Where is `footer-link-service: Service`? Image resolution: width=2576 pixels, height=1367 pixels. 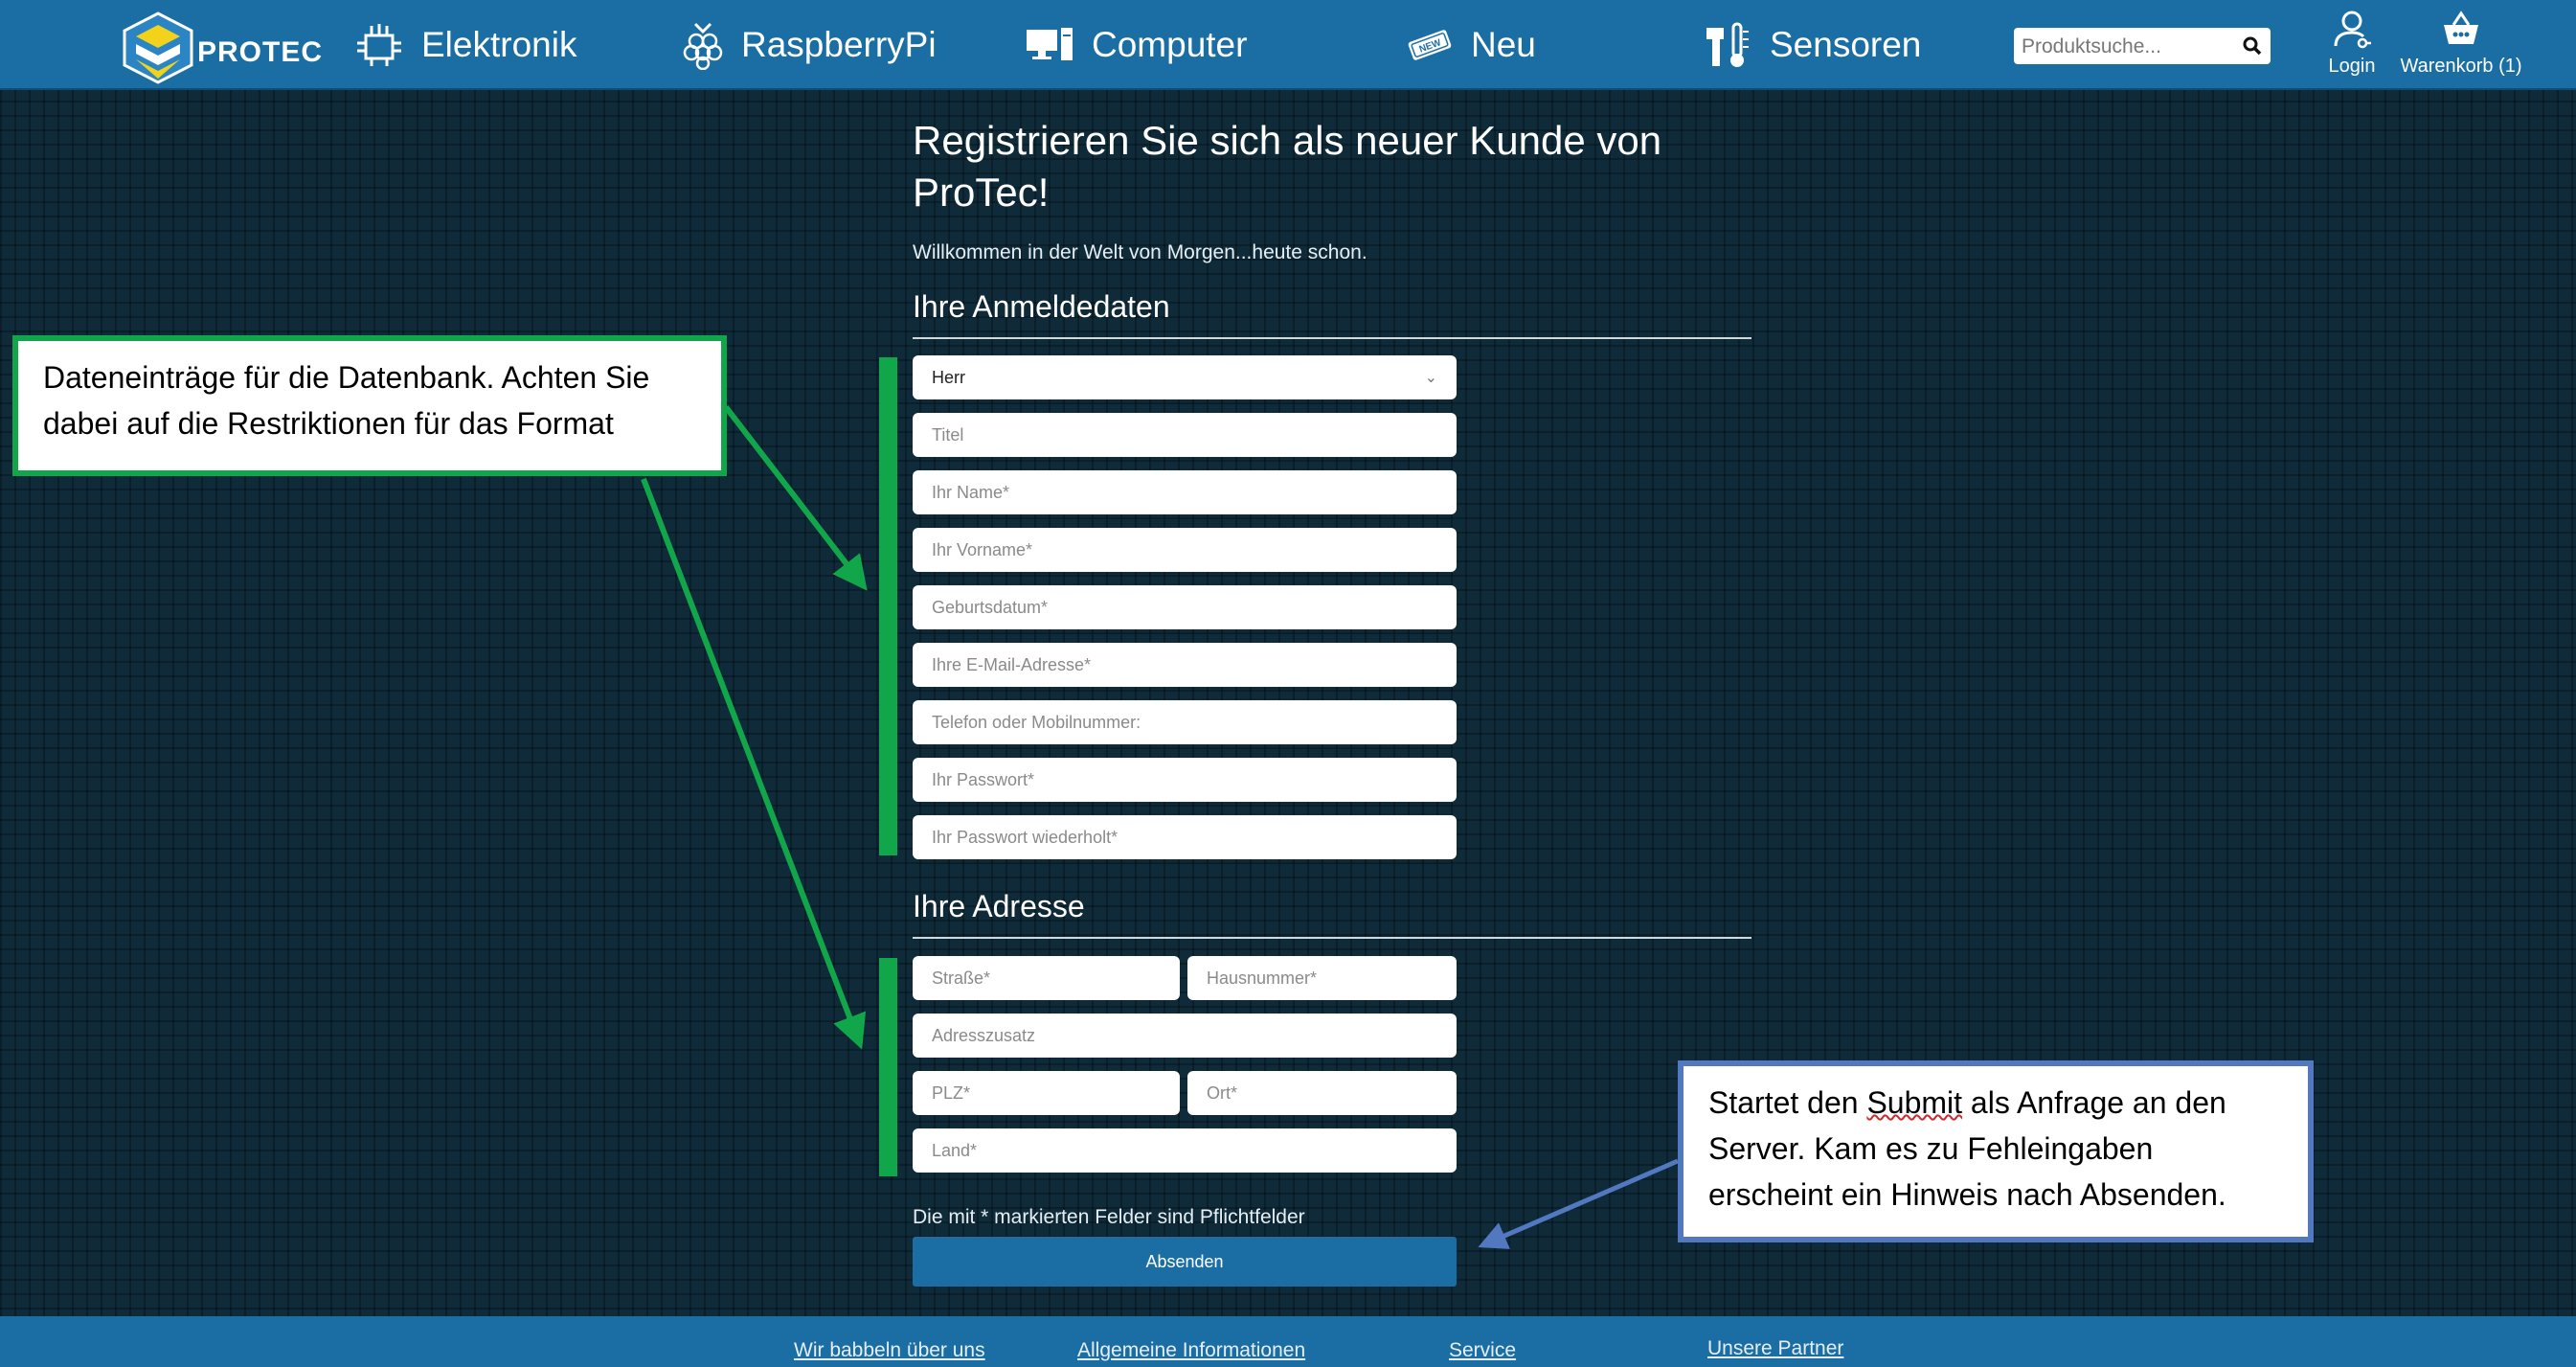
footer-link-service: Service is located at coordinates (1482, 1350).